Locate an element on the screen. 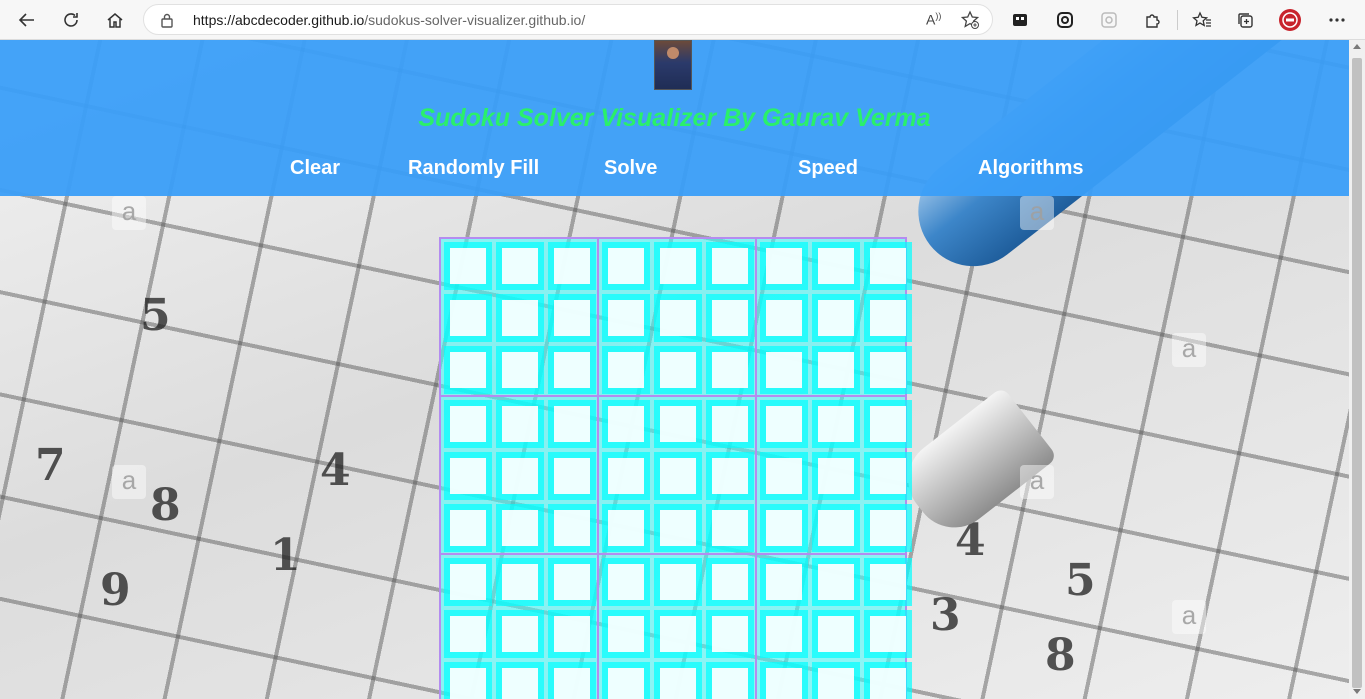 The height and width of the screenshot is (699, 1365). profile-icon is located at coordinates (1290, 20).